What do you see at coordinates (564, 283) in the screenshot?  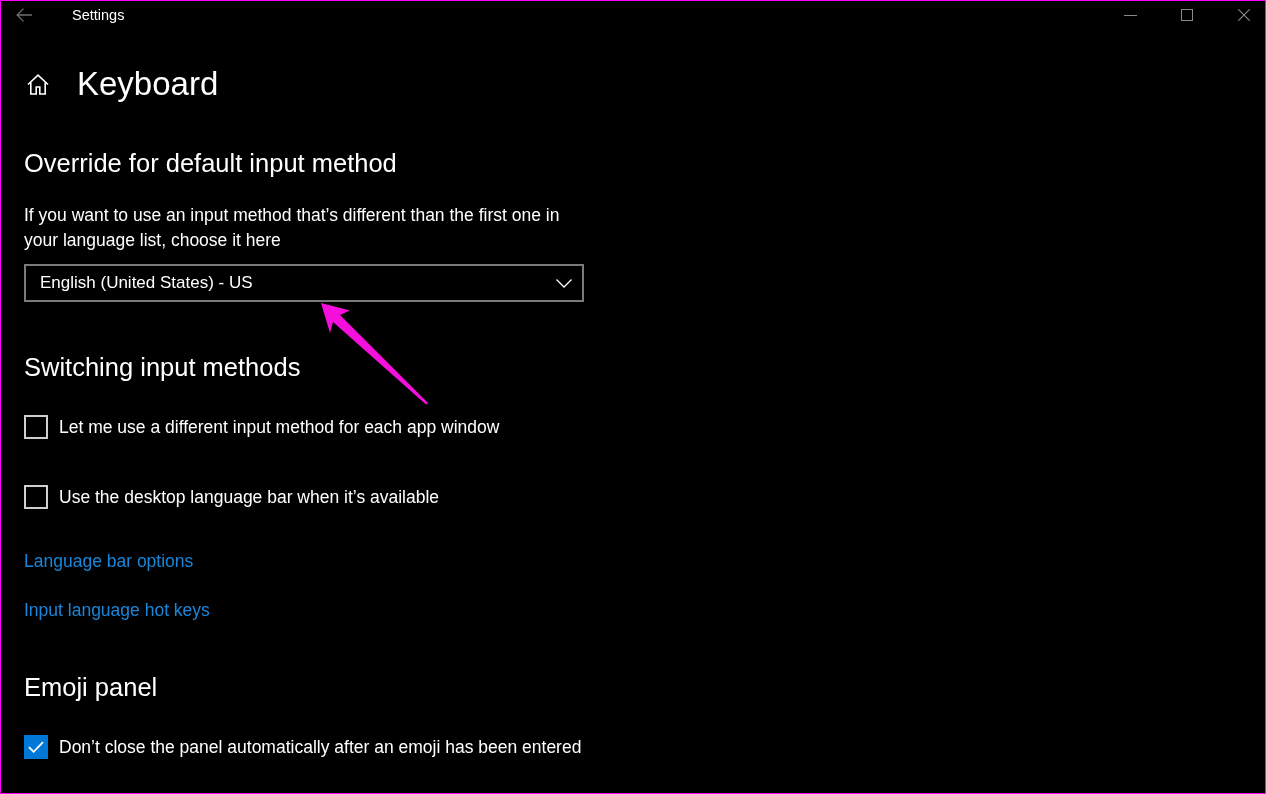 I see `chevron-down-icon` at bounding box center [564, 283].